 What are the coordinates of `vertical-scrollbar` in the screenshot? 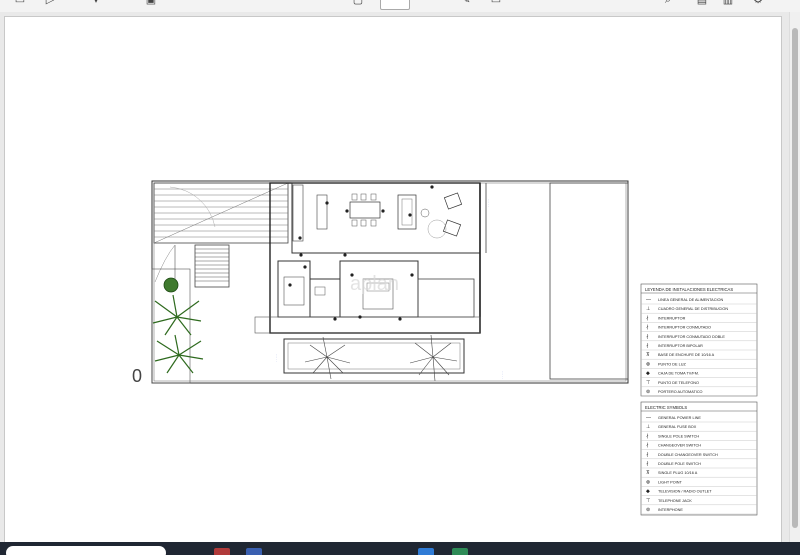 It's located at (794, 277).